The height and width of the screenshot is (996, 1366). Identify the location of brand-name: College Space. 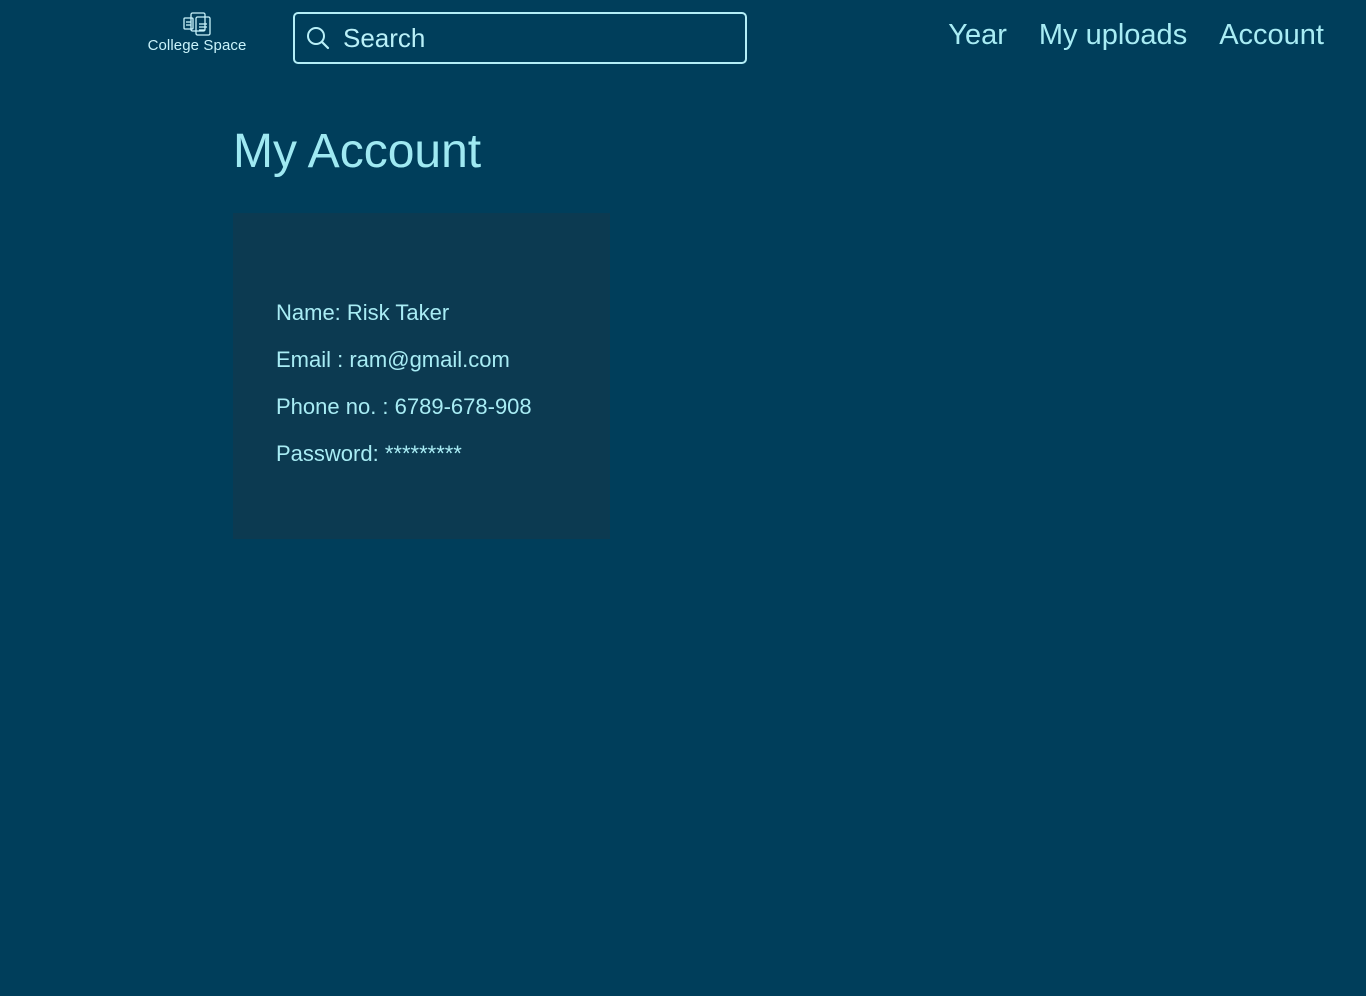
(197, 45).